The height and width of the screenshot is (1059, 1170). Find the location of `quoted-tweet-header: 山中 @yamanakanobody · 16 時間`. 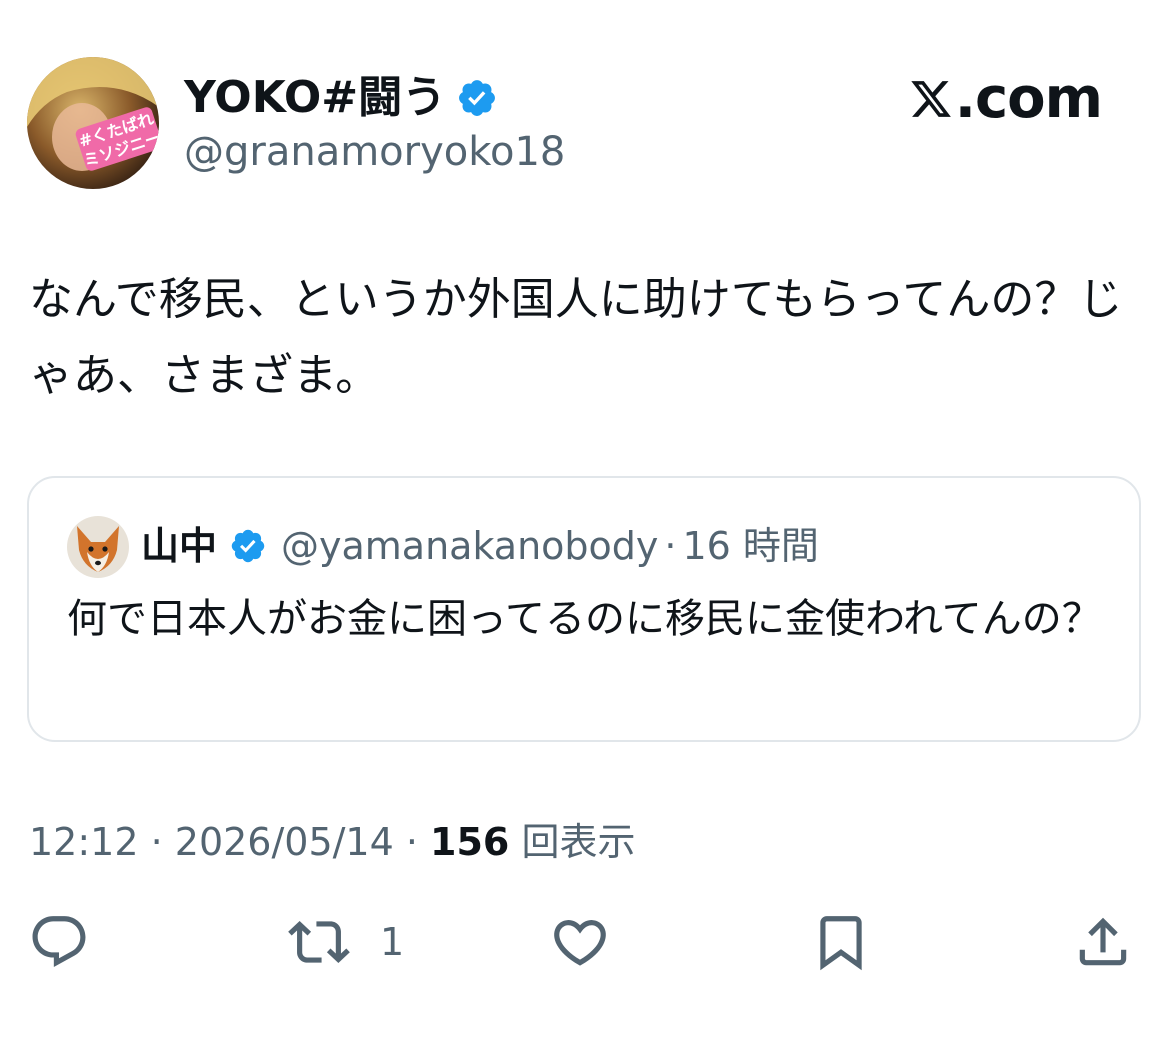

quoted-tweet-header: 山中 @yamanakanobody · 16 時間 is located at coordinates (480, 546).